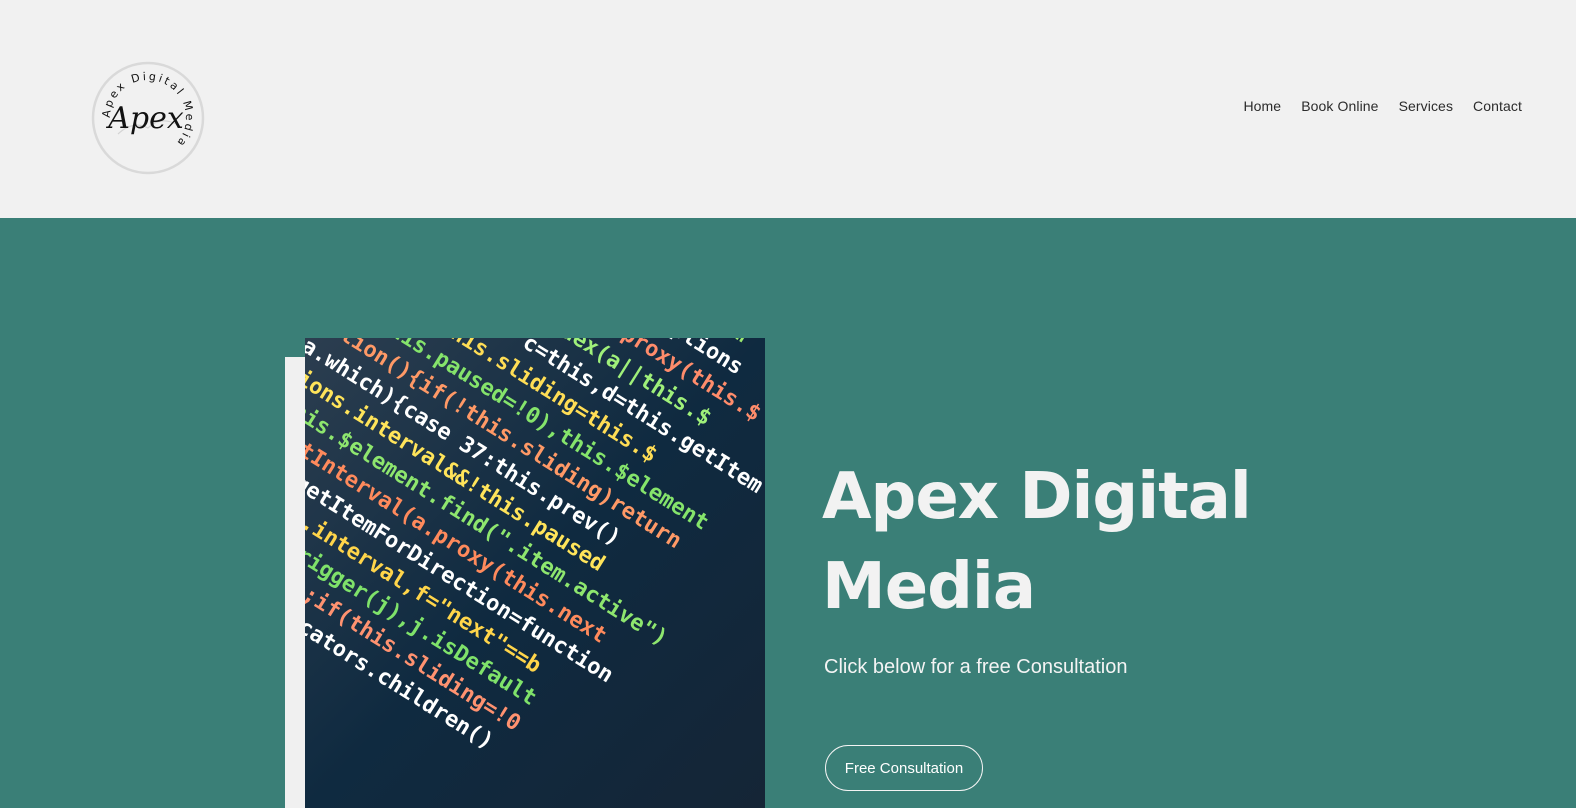 Image resolution: width=1576 pixels, height=808 pixels. What do you see at coordinates (1382, 106) in the screenshot?
I see `main-nav: Home Book Online Services Contact` at bounding box center [1382, 106].